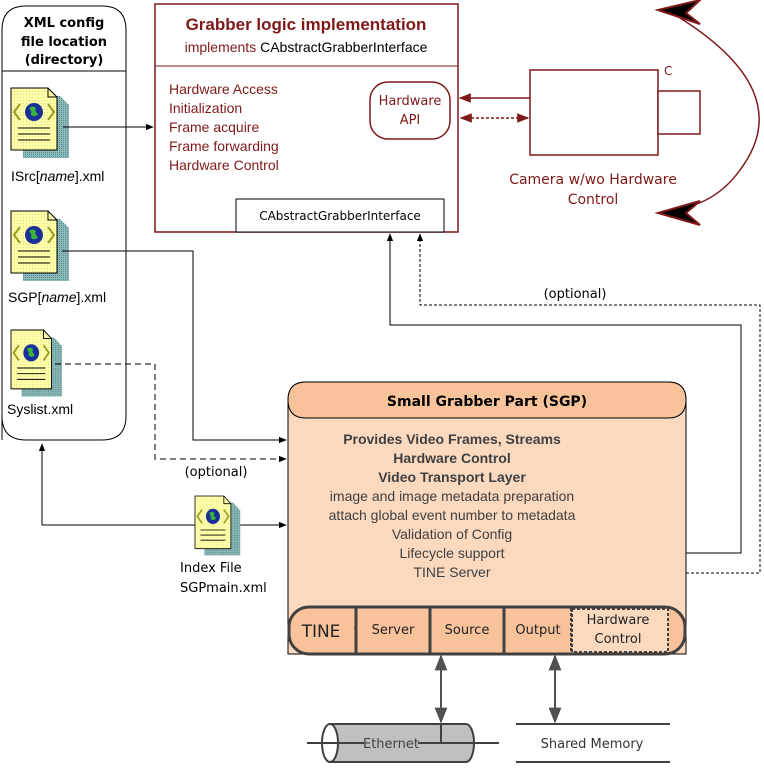  I want to click on interface-box: CAbstractGrabberInterface, so click(340, 215).